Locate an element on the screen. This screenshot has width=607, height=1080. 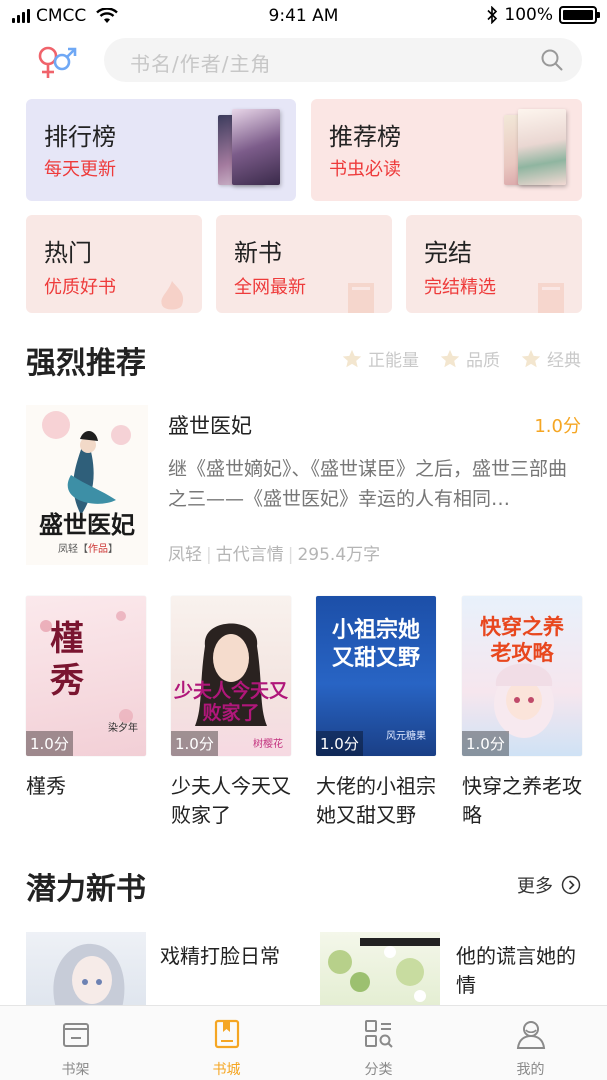
featured-genre: 古代言情 is located at coordinates (249, 555).